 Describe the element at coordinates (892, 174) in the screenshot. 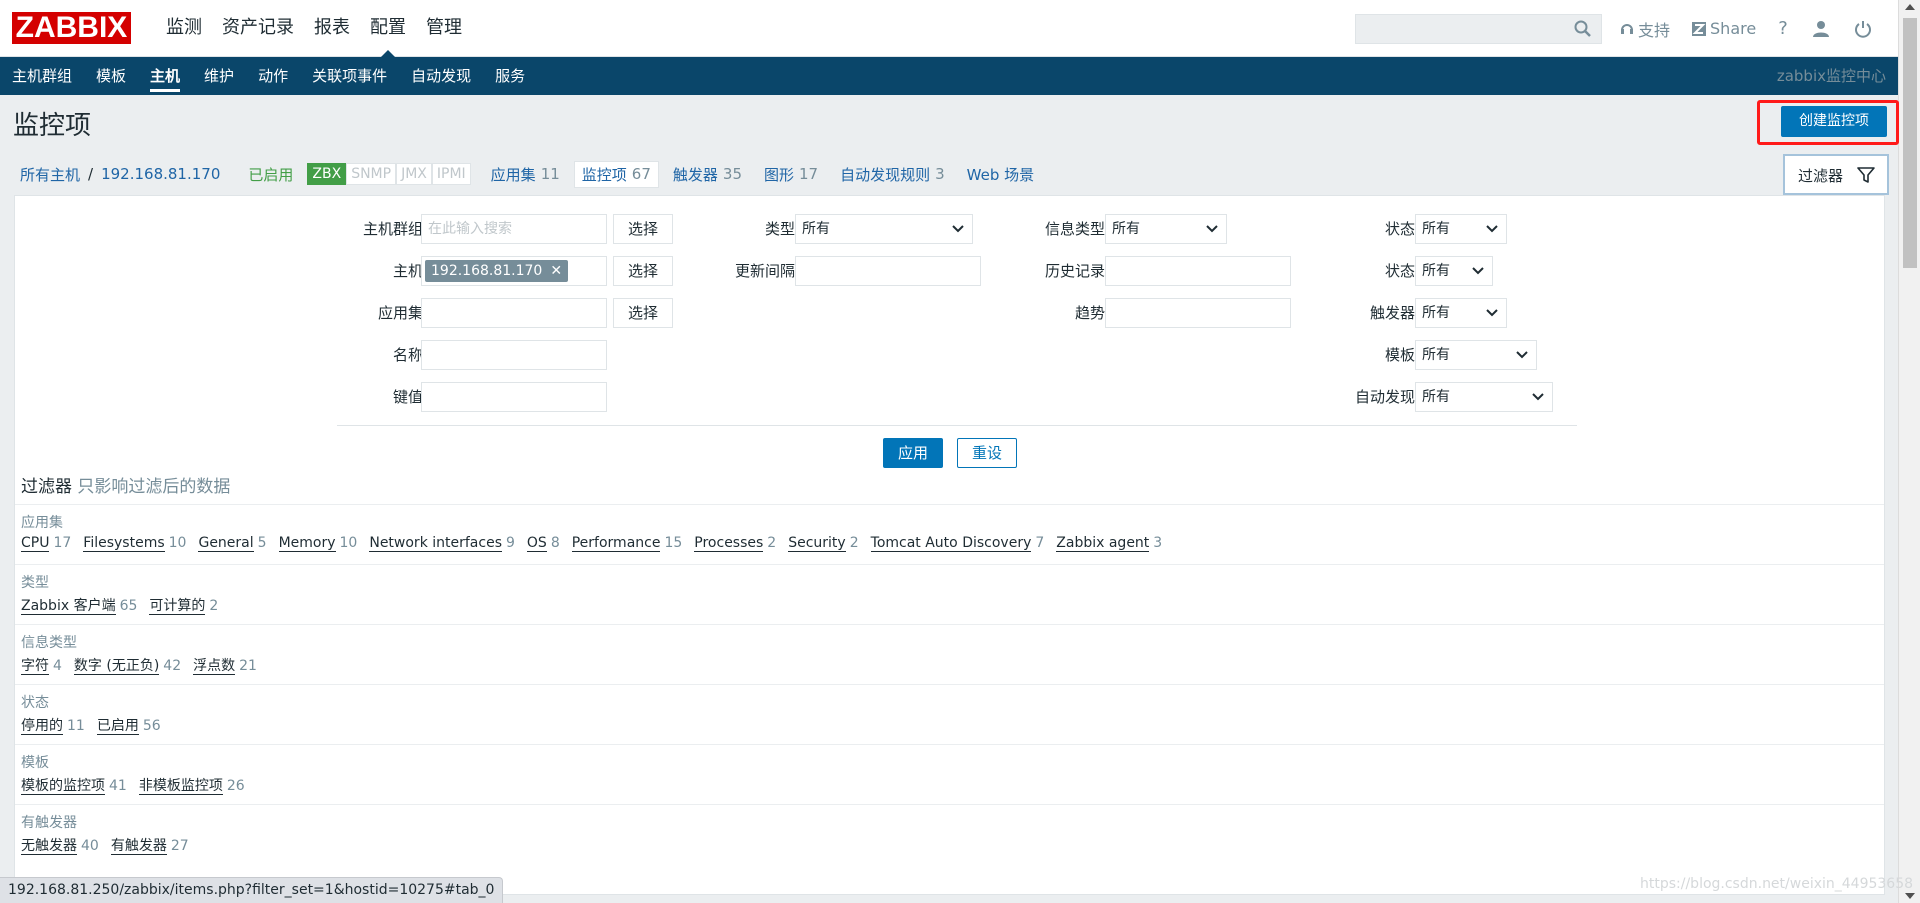

I see `tab-discovery-rules: 自动发现规则 3` at that location.